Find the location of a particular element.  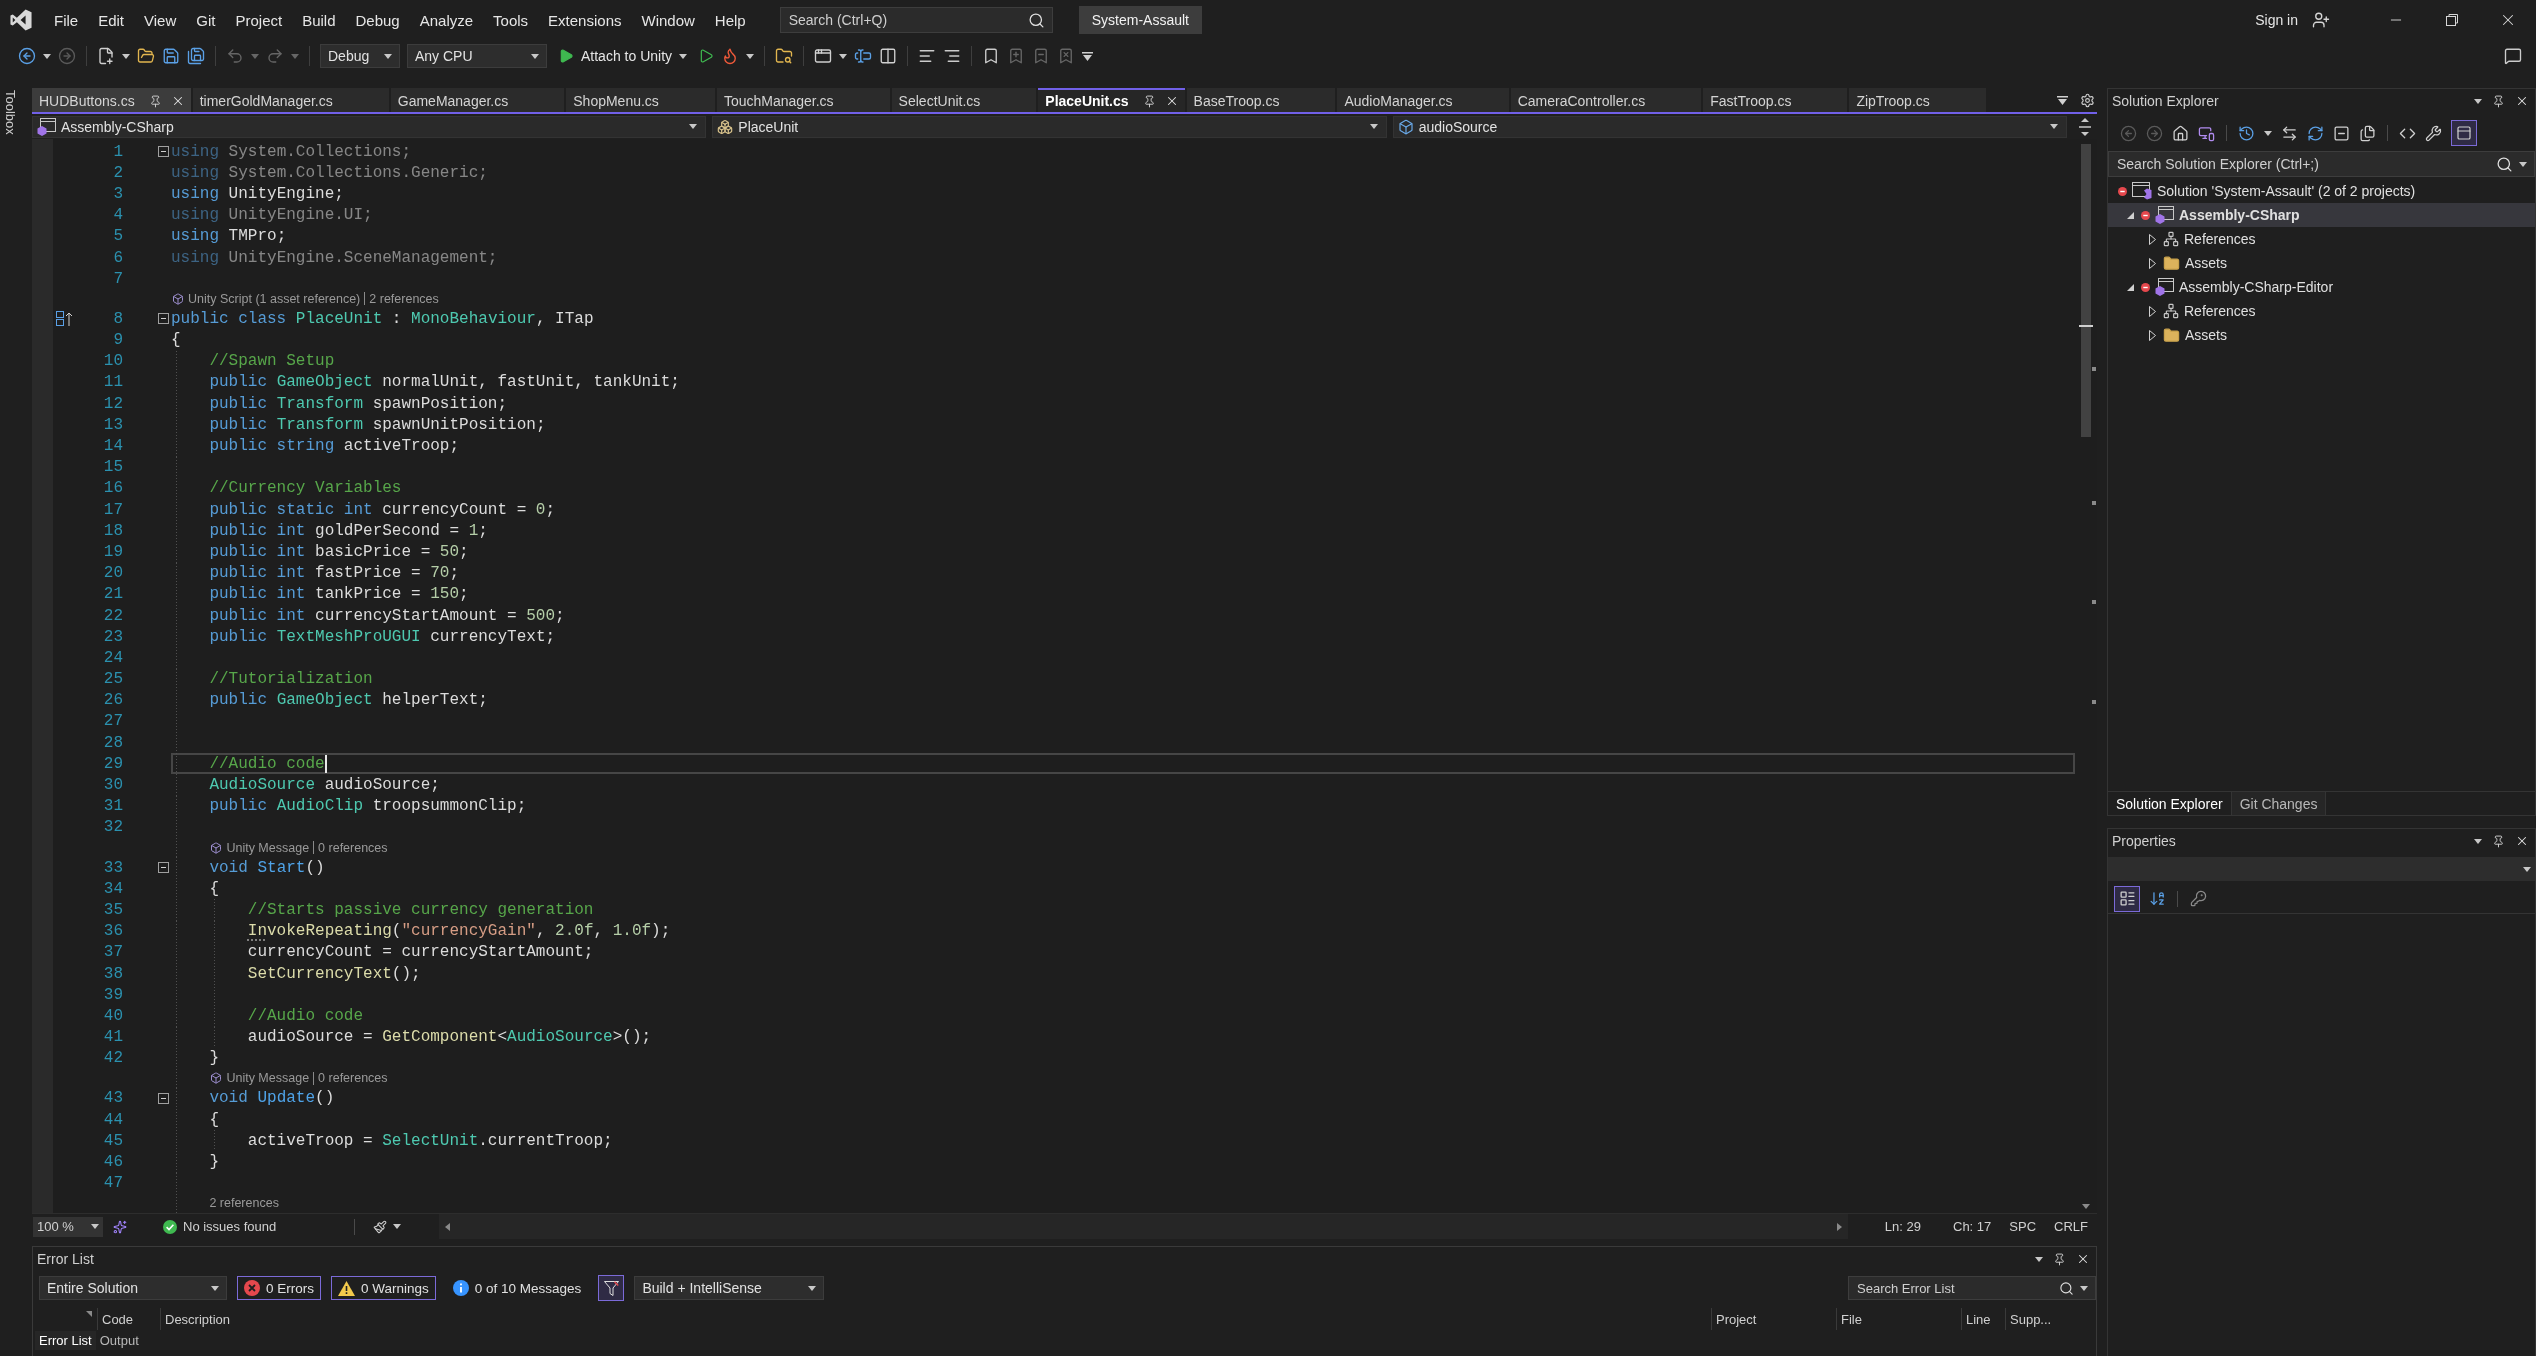

settings-icon is located at coordinates (2087, 100).